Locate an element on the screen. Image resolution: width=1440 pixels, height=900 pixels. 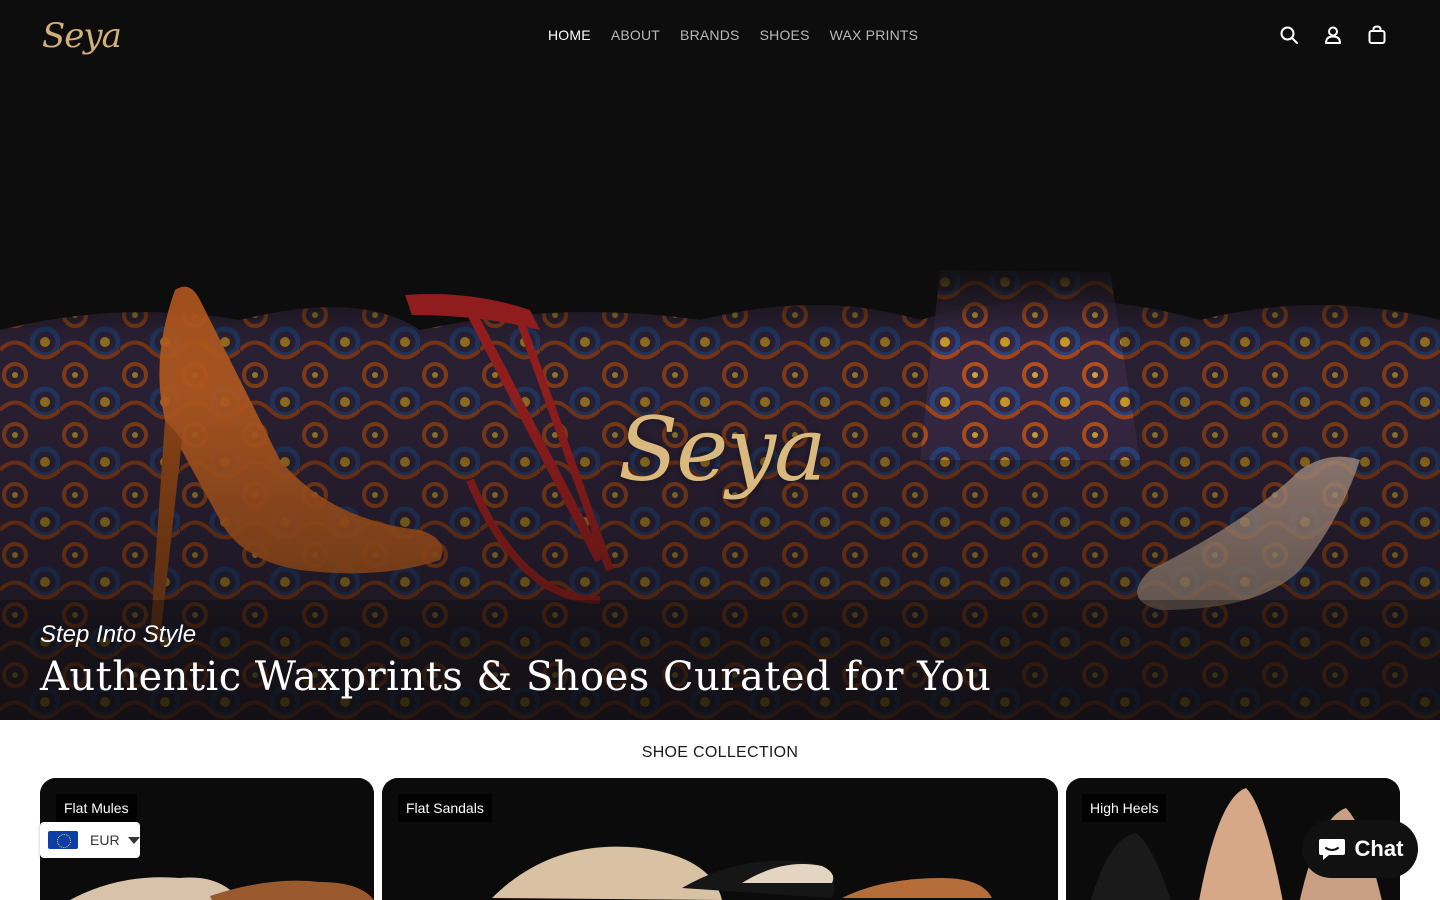
chat-bubble-icon is located at coordinates (1331, 849).